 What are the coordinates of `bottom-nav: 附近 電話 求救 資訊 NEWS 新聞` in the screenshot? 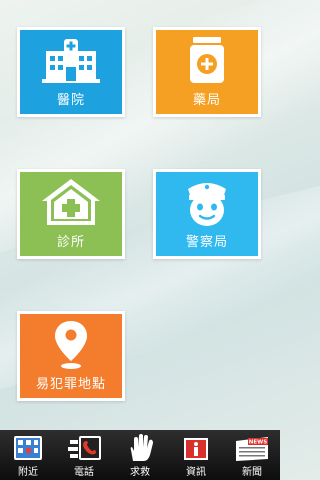 It's located at (140, 455).